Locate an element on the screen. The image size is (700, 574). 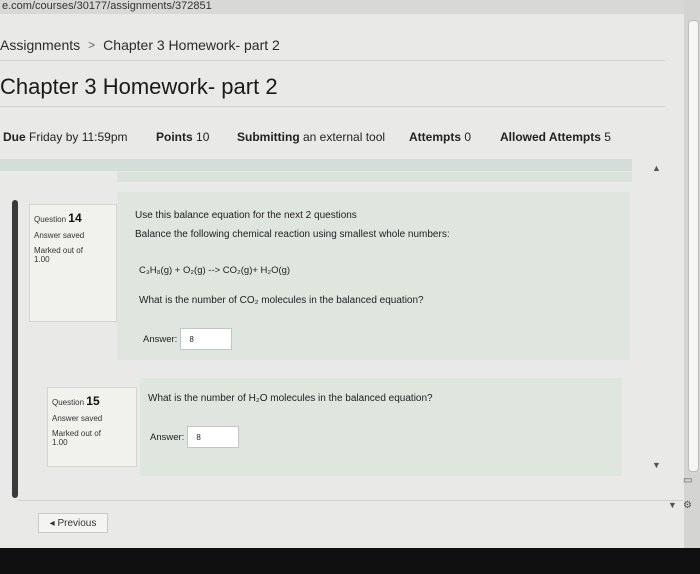
chemical-equation: C₃H₈(g) + O₂(g) --> CO₂(g)+ H₂O(g) is located at coordinates (215, 270).